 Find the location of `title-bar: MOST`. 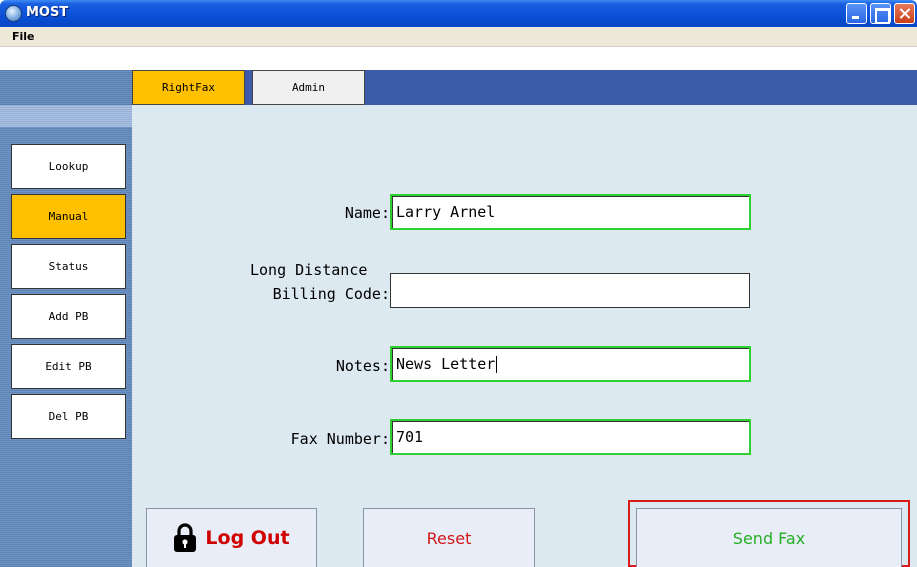

title-bar: MOST is located at coordinates (458, 13).